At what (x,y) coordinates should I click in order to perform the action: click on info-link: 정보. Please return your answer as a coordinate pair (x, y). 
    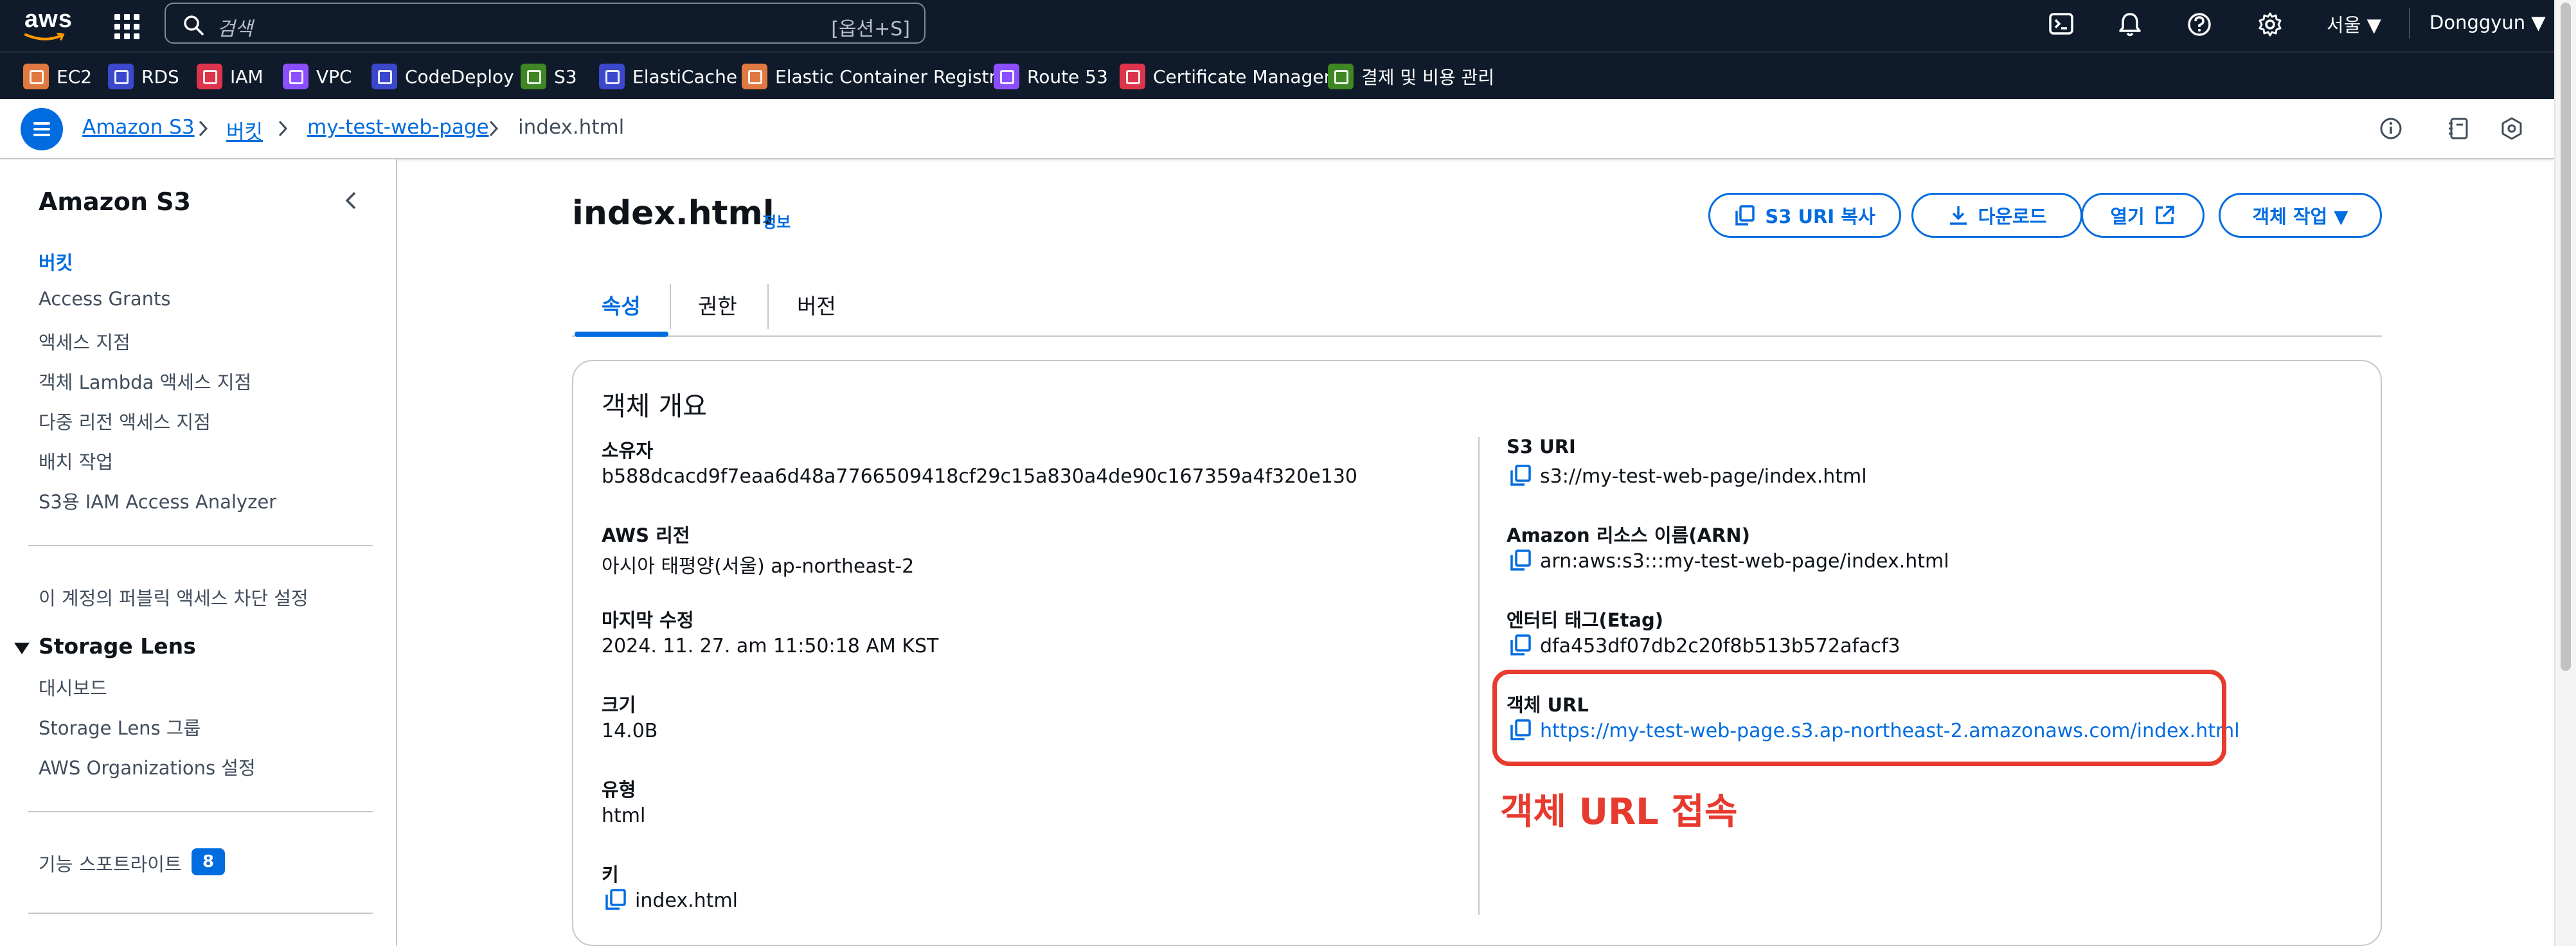
    Looking at the image, I should click on (776, 221).